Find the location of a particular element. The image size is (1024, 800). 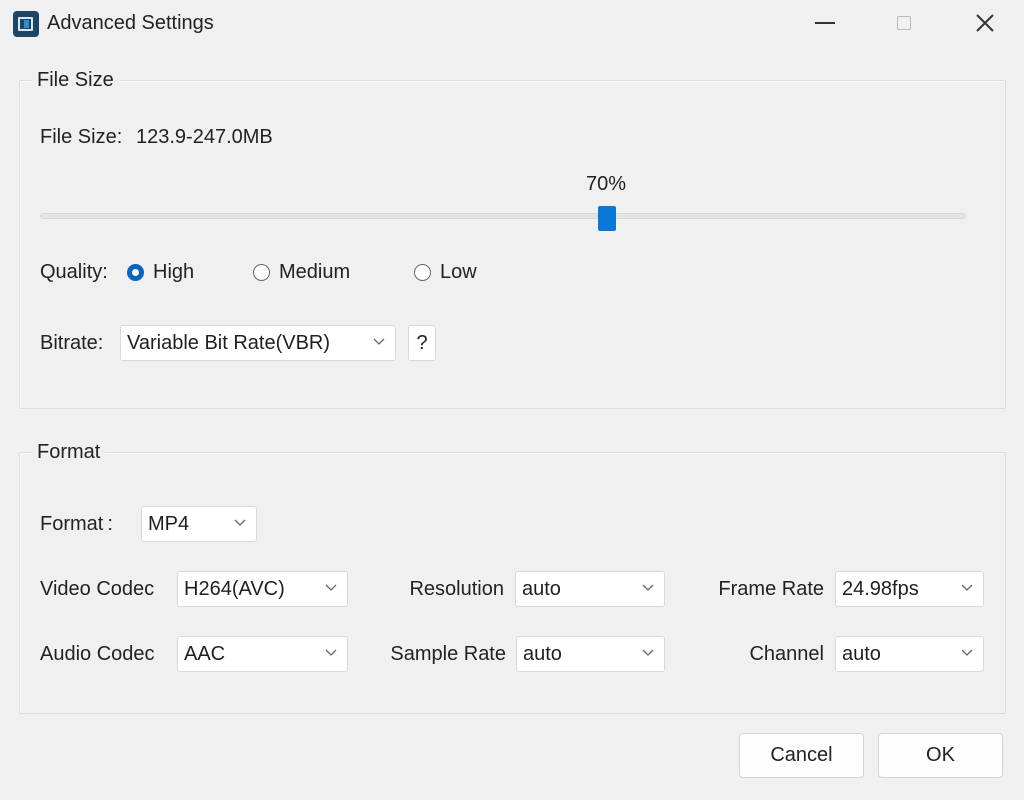

video-codec-select: H264(AVC) is located at coordinates (262, 589).